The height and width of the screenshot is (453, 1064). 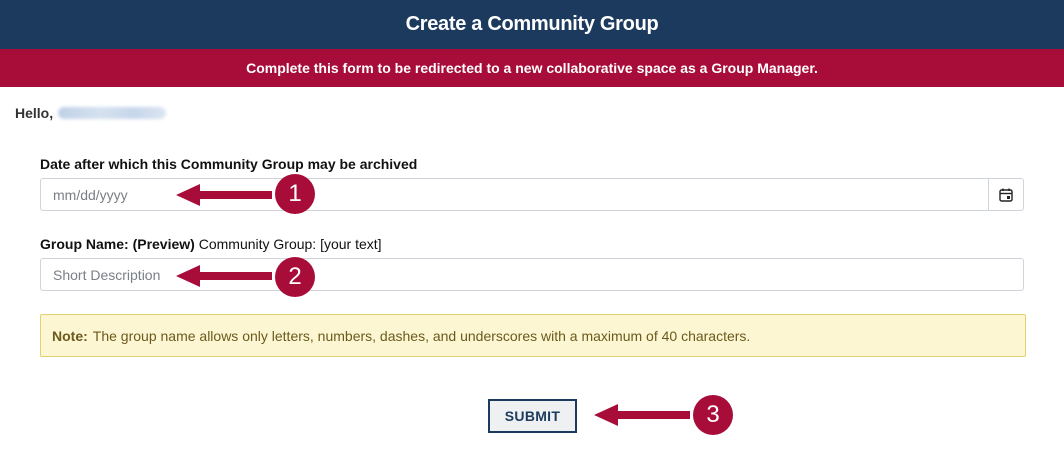 I want to click on annotation-marker-2: 2, so click(x=295, y=277).